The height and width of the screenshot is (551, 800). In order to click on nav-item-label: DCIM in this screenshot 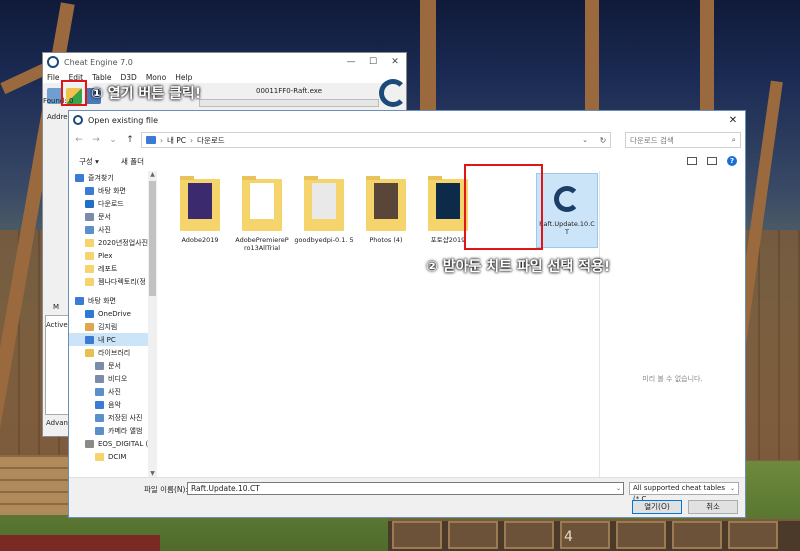, I will do `click(117, 456)`.